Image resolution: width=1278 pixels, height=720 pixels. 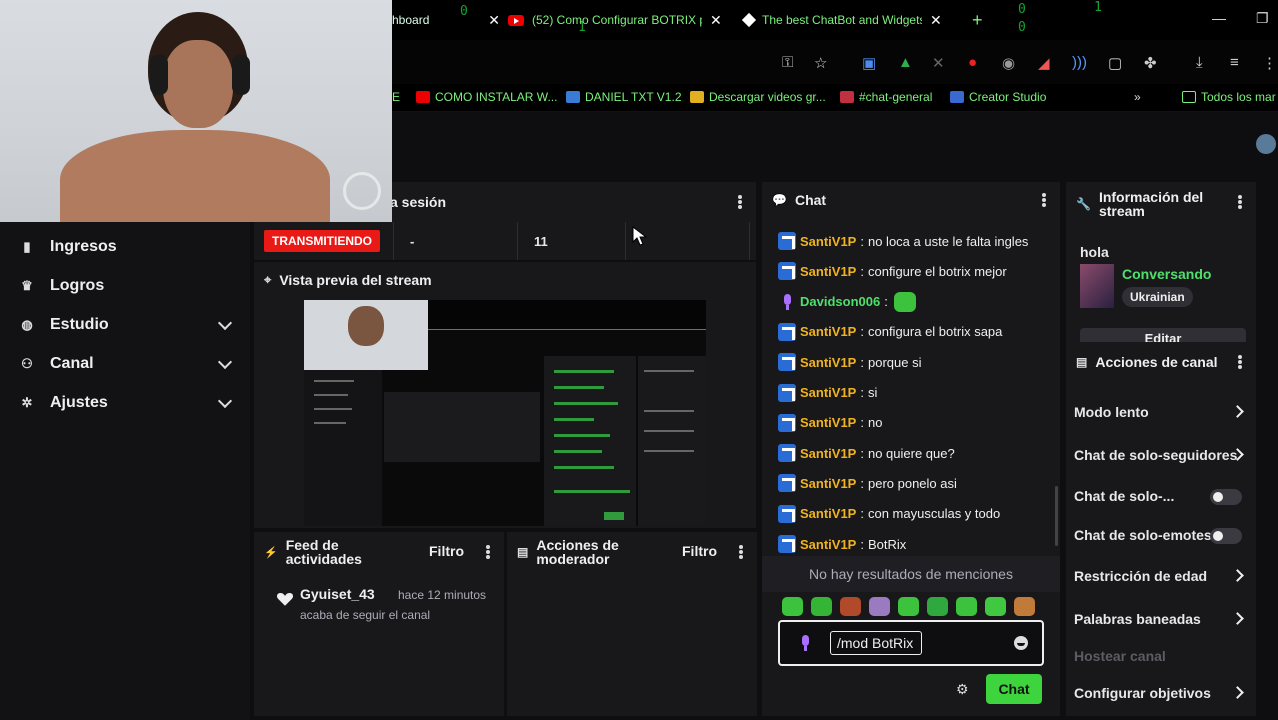 I want to click on sidebar-item-label: Ingresos, so click(x=83, y=246).